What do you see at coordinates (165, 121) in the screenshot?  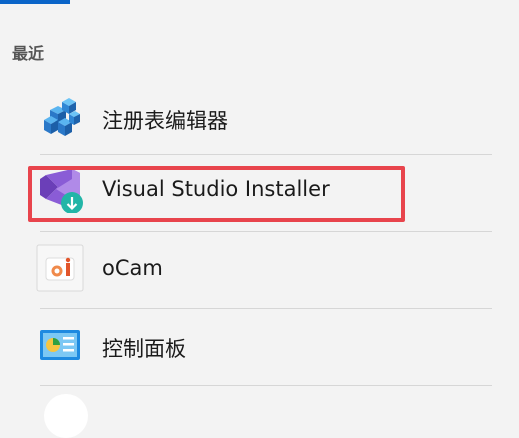 I see `recent-item-label: 注册表编辑器` at bounding box center [165, 121].